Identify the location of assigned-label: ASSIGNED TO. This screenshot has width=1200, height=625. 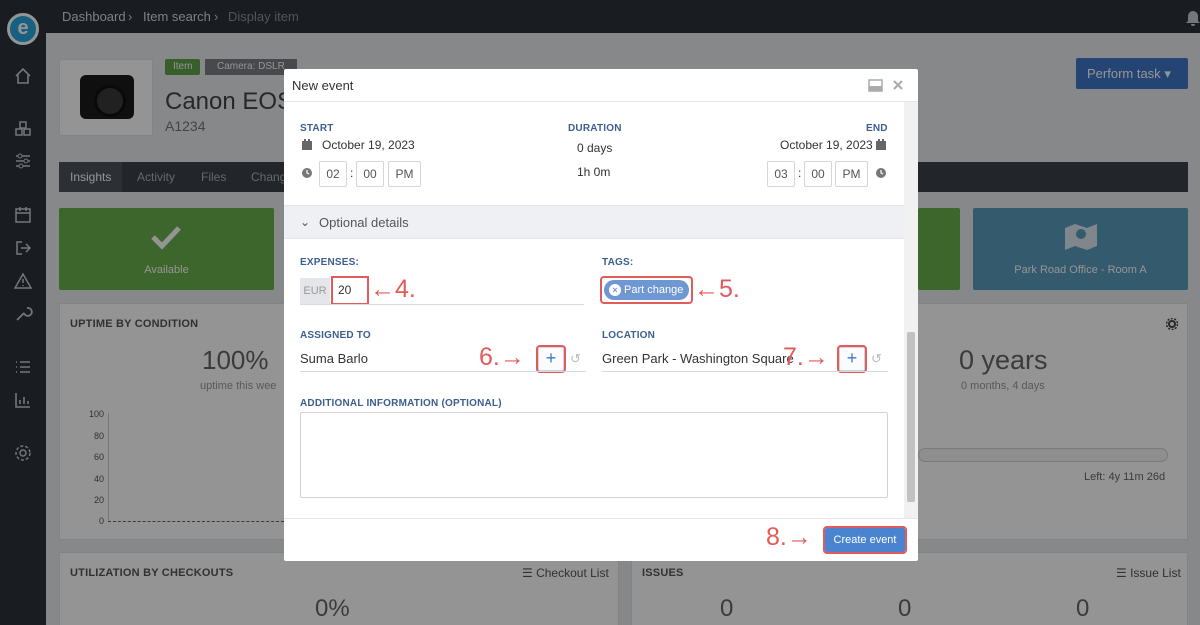
(335, 335).